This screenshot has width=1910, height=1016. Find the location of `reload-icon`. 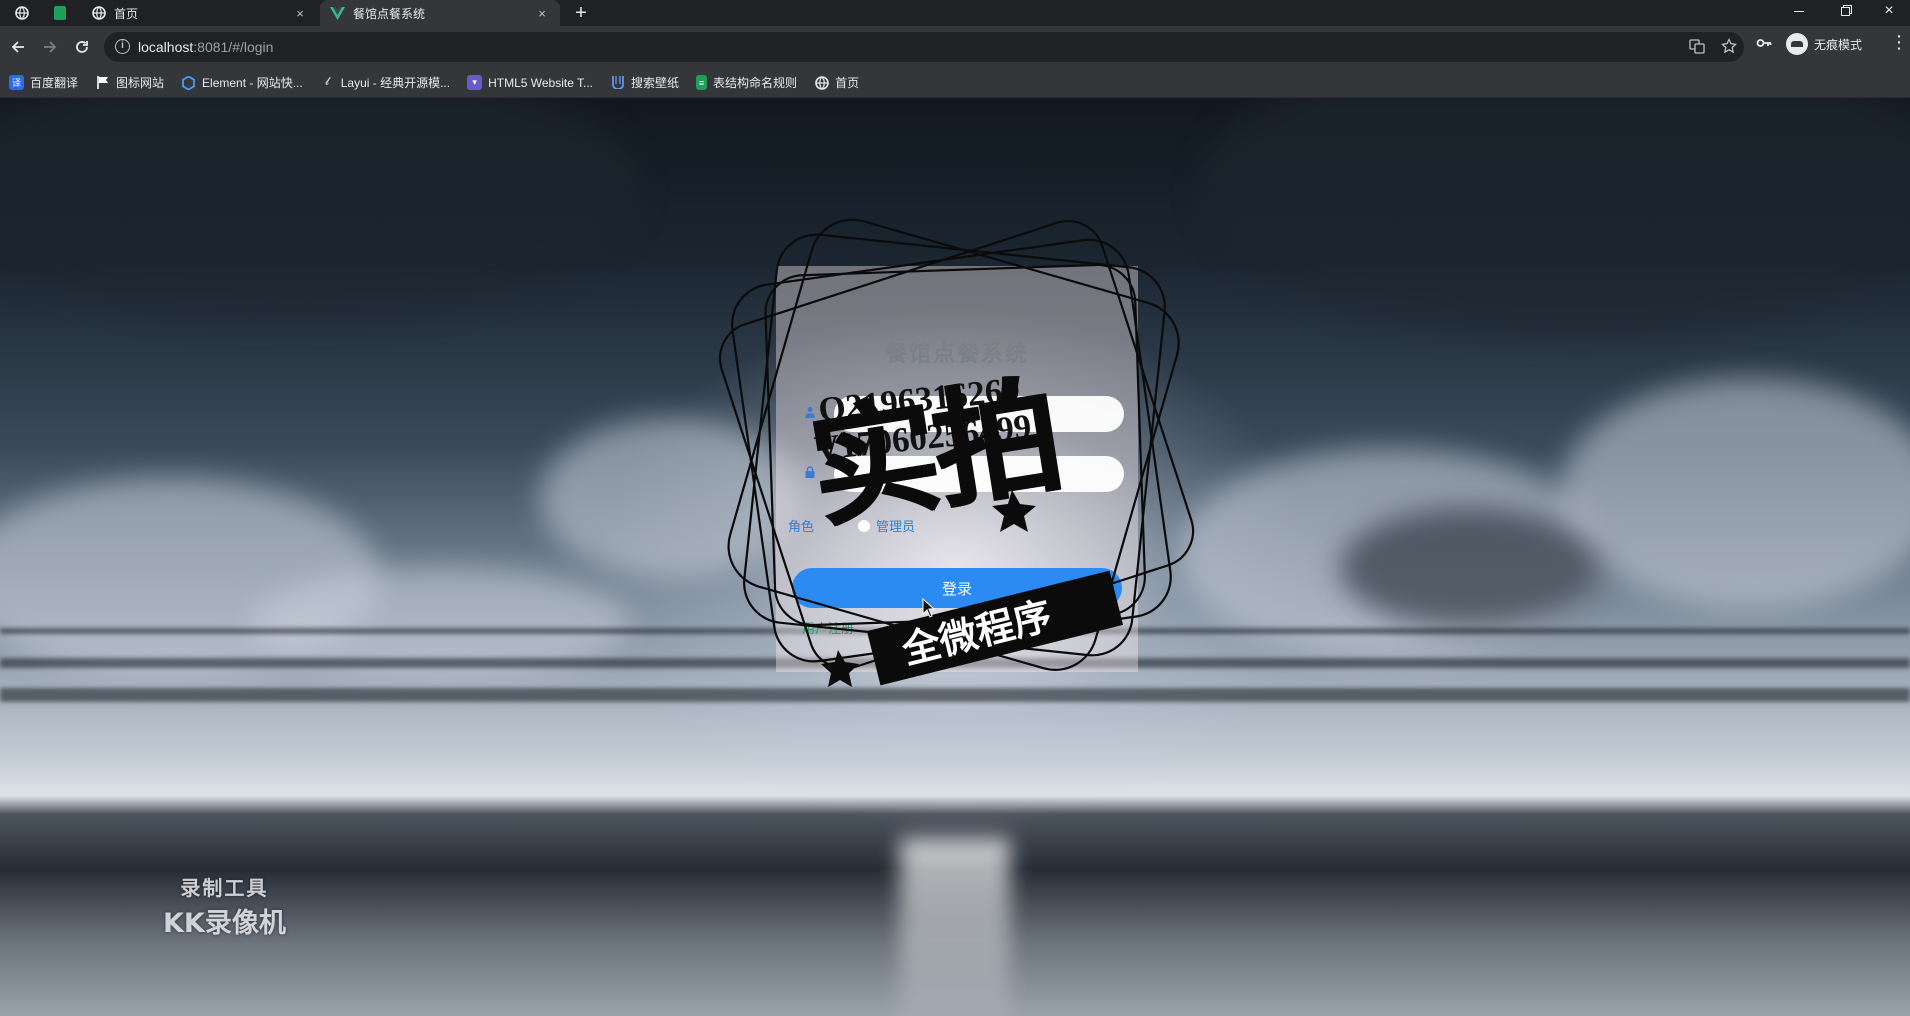

reload-icon is located at coordinates (82, 47).